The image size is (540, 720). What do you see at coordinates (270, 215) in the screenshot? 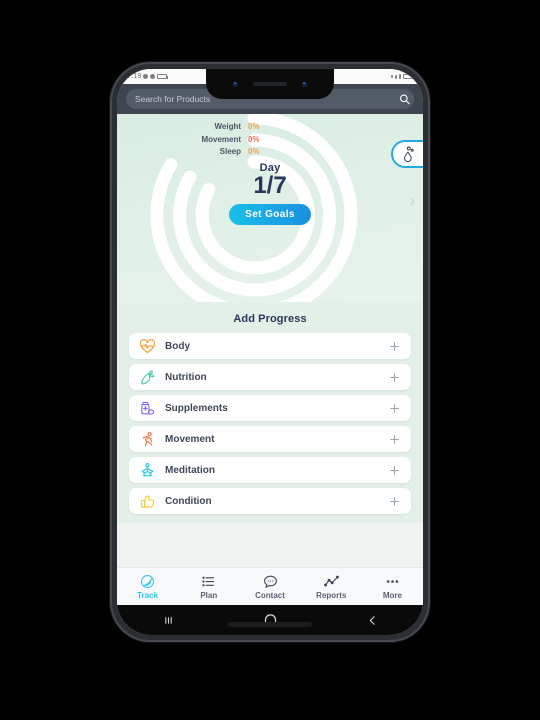
I see `set-goals-button: Set Goals` at bounding box center [270, 215].